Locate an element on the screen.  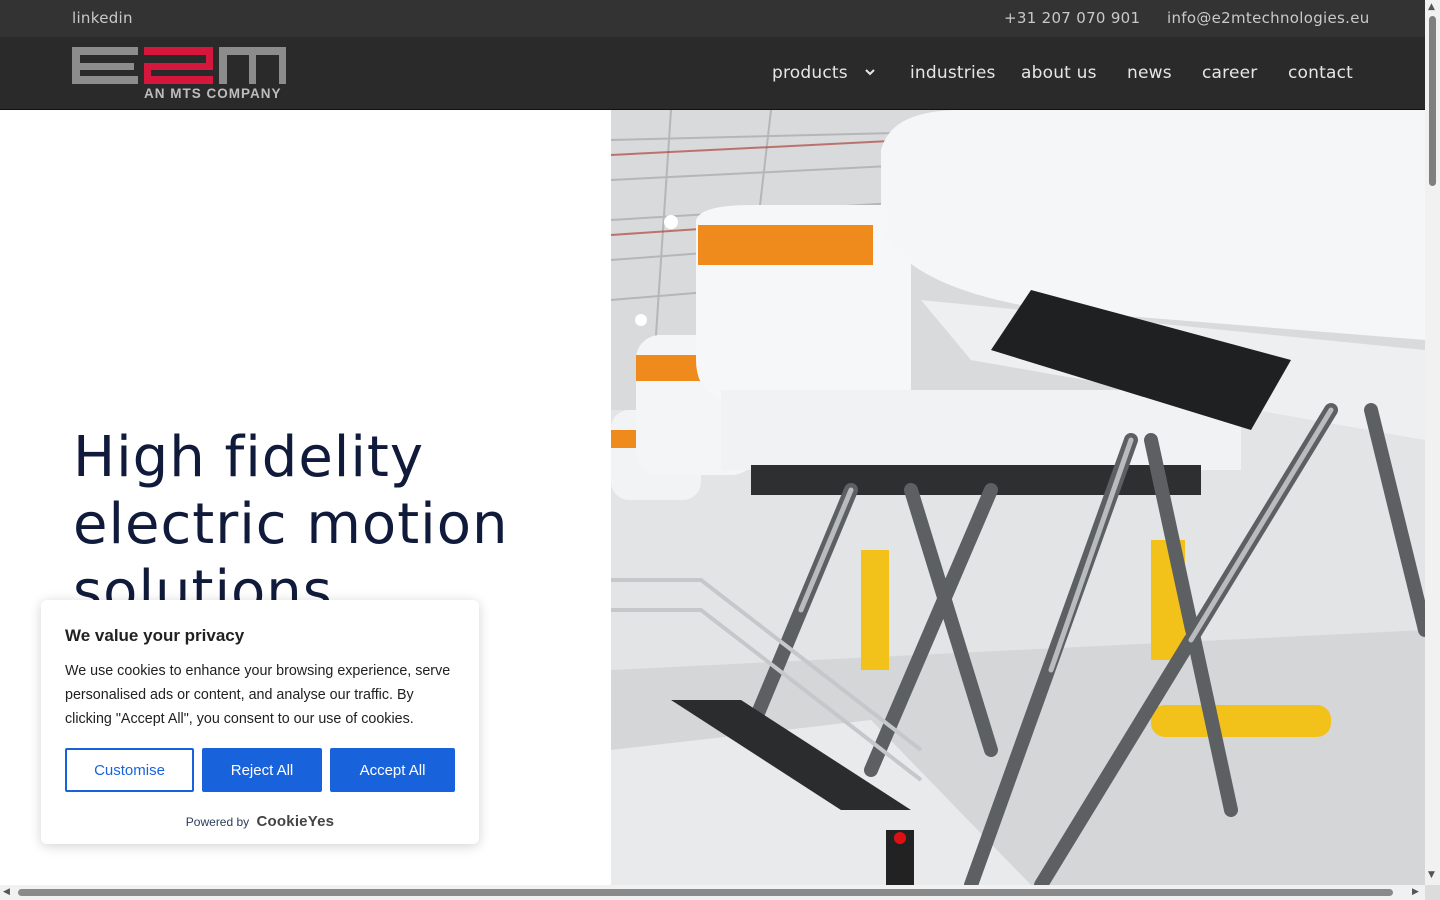
vertical-scrollbar: ▲ ▼ is located at coordinates (1432, 442).